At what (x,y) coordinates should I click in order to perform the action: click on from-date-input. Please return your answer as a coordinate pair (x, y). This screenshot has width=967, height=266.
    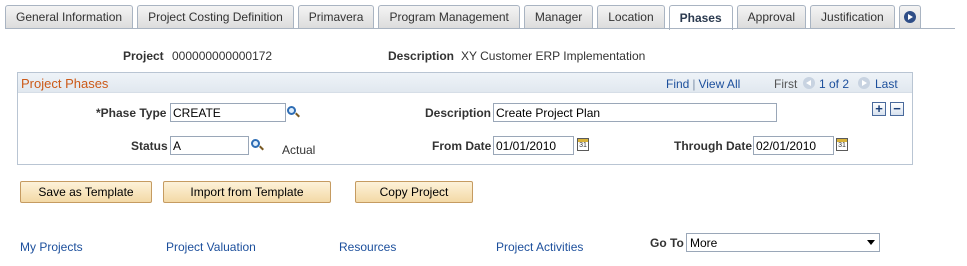
    Looking at the image, I should click on (533, 145).